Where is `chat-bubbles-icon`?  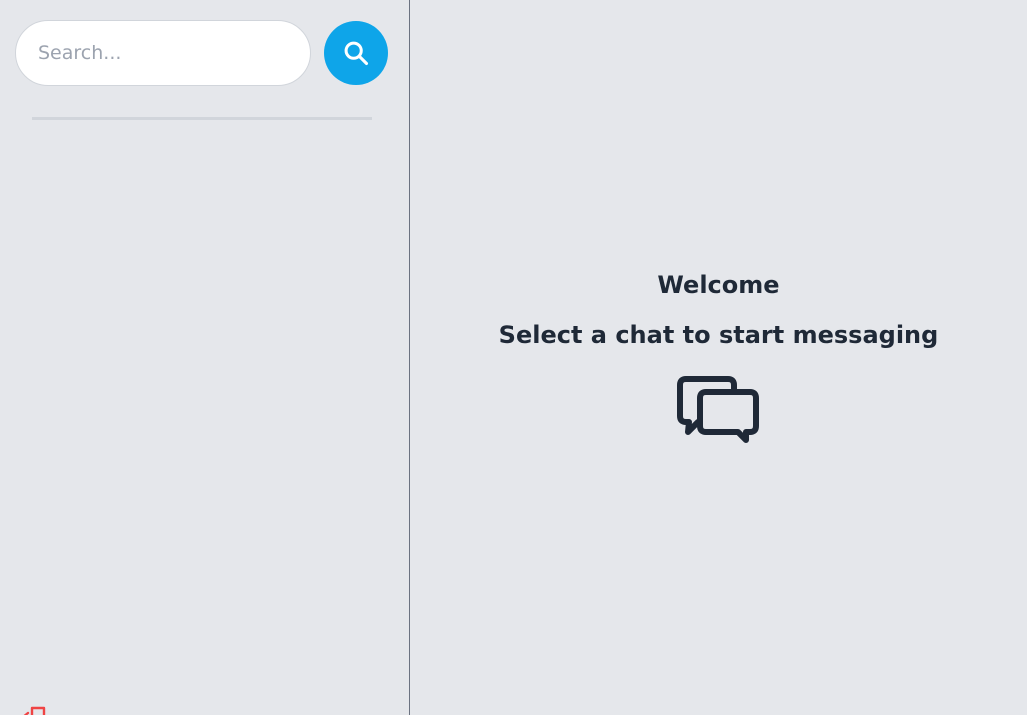 chat-bubbles-icon is located at coordinates (718, 409).